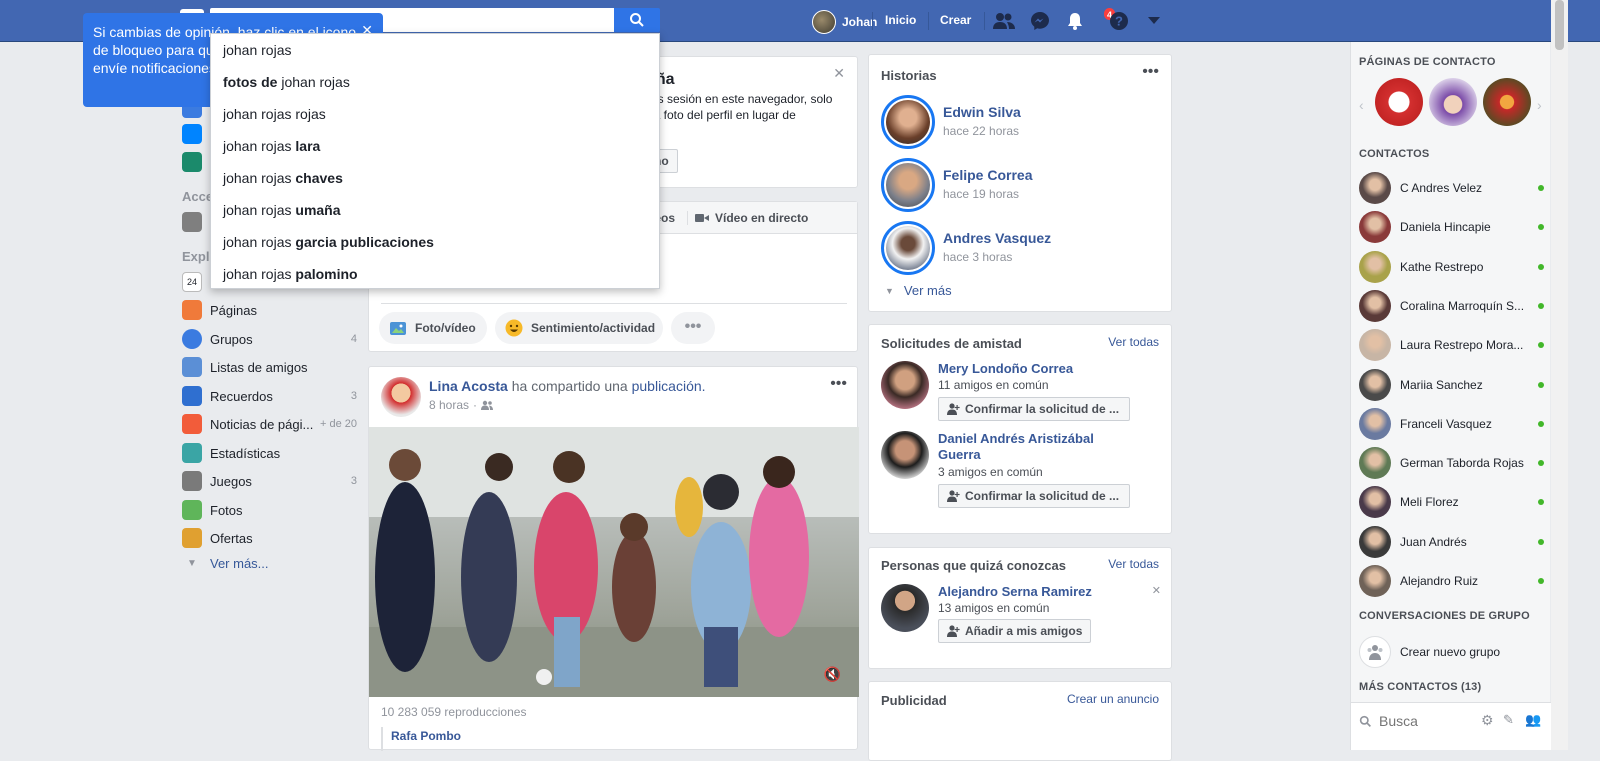 This screenshot has height=761, width=1600. What do you see at coordinates (1021, 249) in the screenshot?
I see `story-item: Andres Vasquez hace 3 horas` at bounding box center [1021, 249].